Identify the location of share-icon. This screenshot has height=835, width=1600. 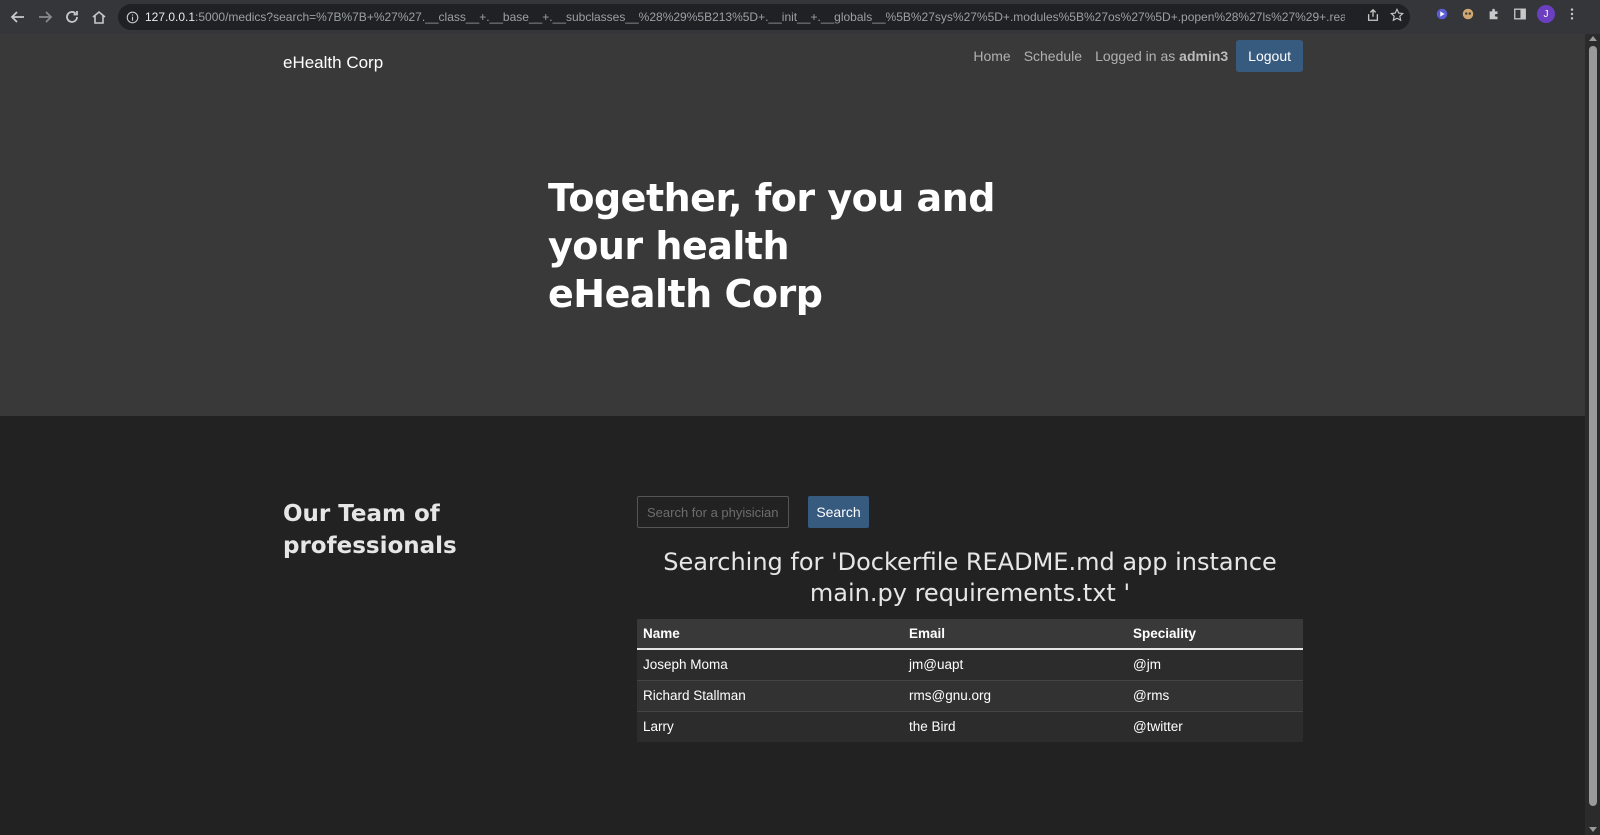
(1373, 15).